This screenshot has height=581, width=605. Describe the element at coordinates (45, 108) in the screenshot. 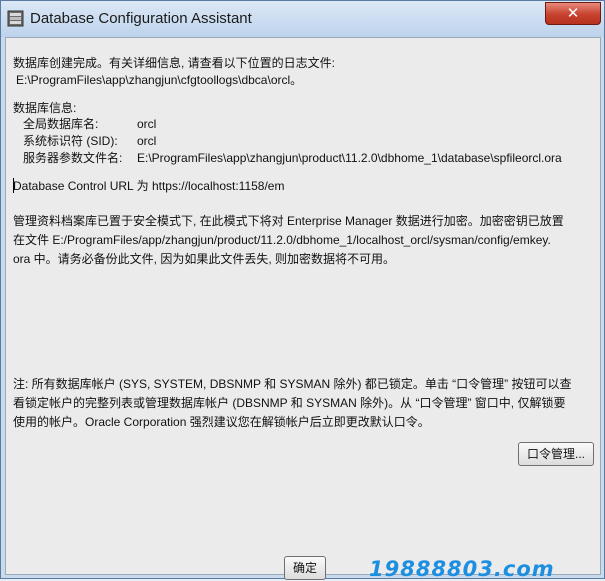

I see `db-info-heading: 数据库信息:` at that location.